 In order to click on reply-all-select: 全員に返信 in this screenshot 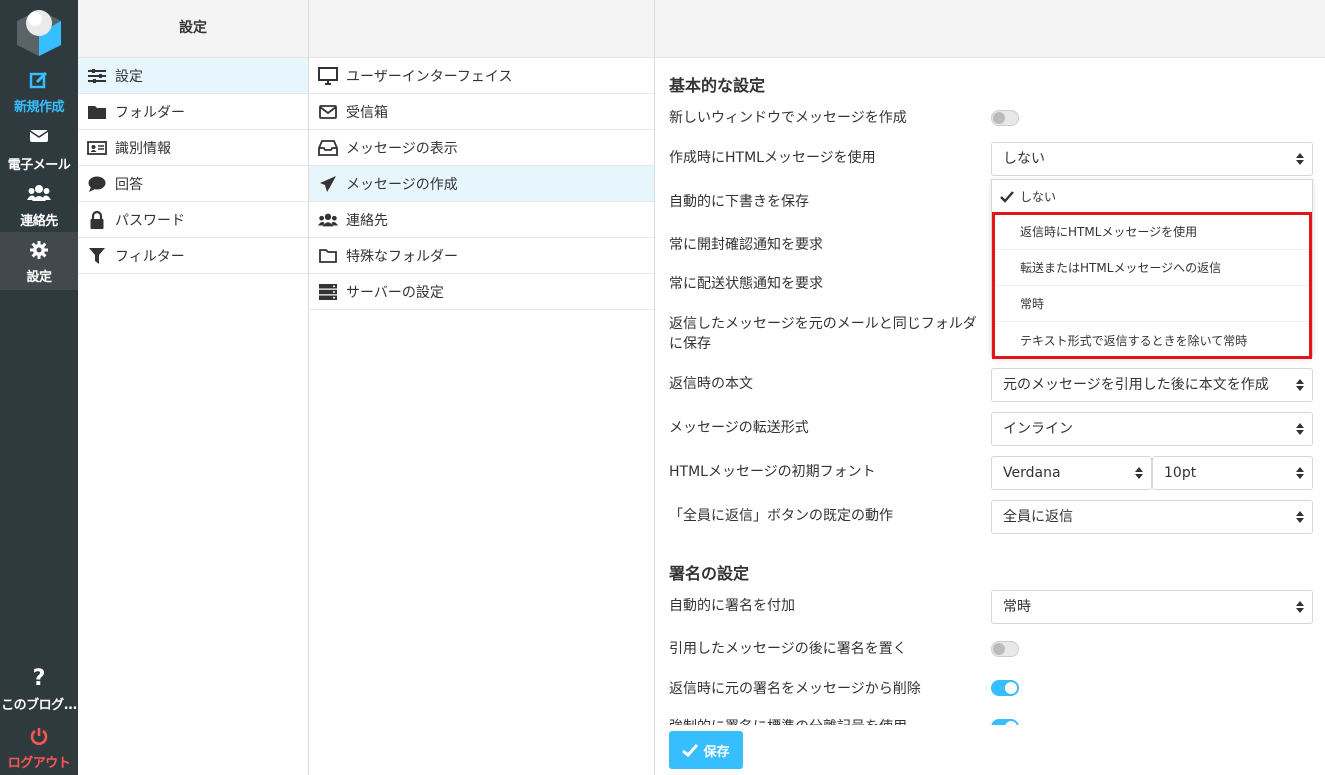, I will do `click(1152, 517)`.